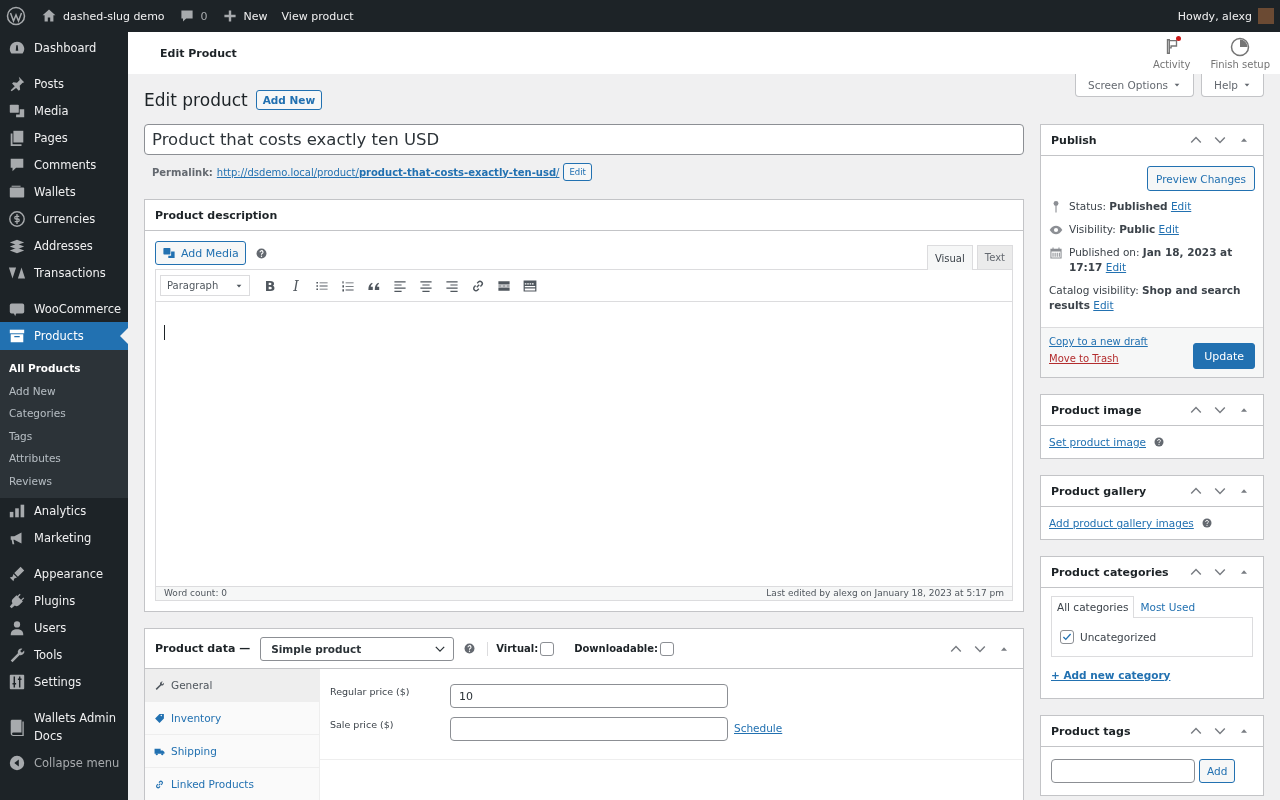 Image resolution: width=1280 pixels, height=800 pixels. What do you see at coordinates (261, 253) in the screenshot?
I see `help-icon` at bounding box center [261, 253].